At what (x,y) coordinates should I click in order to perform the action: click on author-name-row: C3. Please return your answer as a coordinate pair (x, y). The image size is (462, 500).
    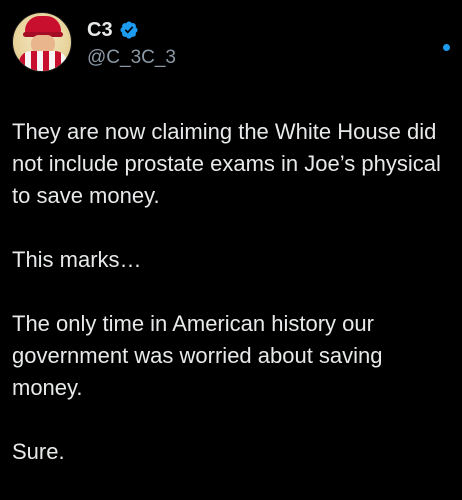
    Looking at the image, I should click on (113, 30).